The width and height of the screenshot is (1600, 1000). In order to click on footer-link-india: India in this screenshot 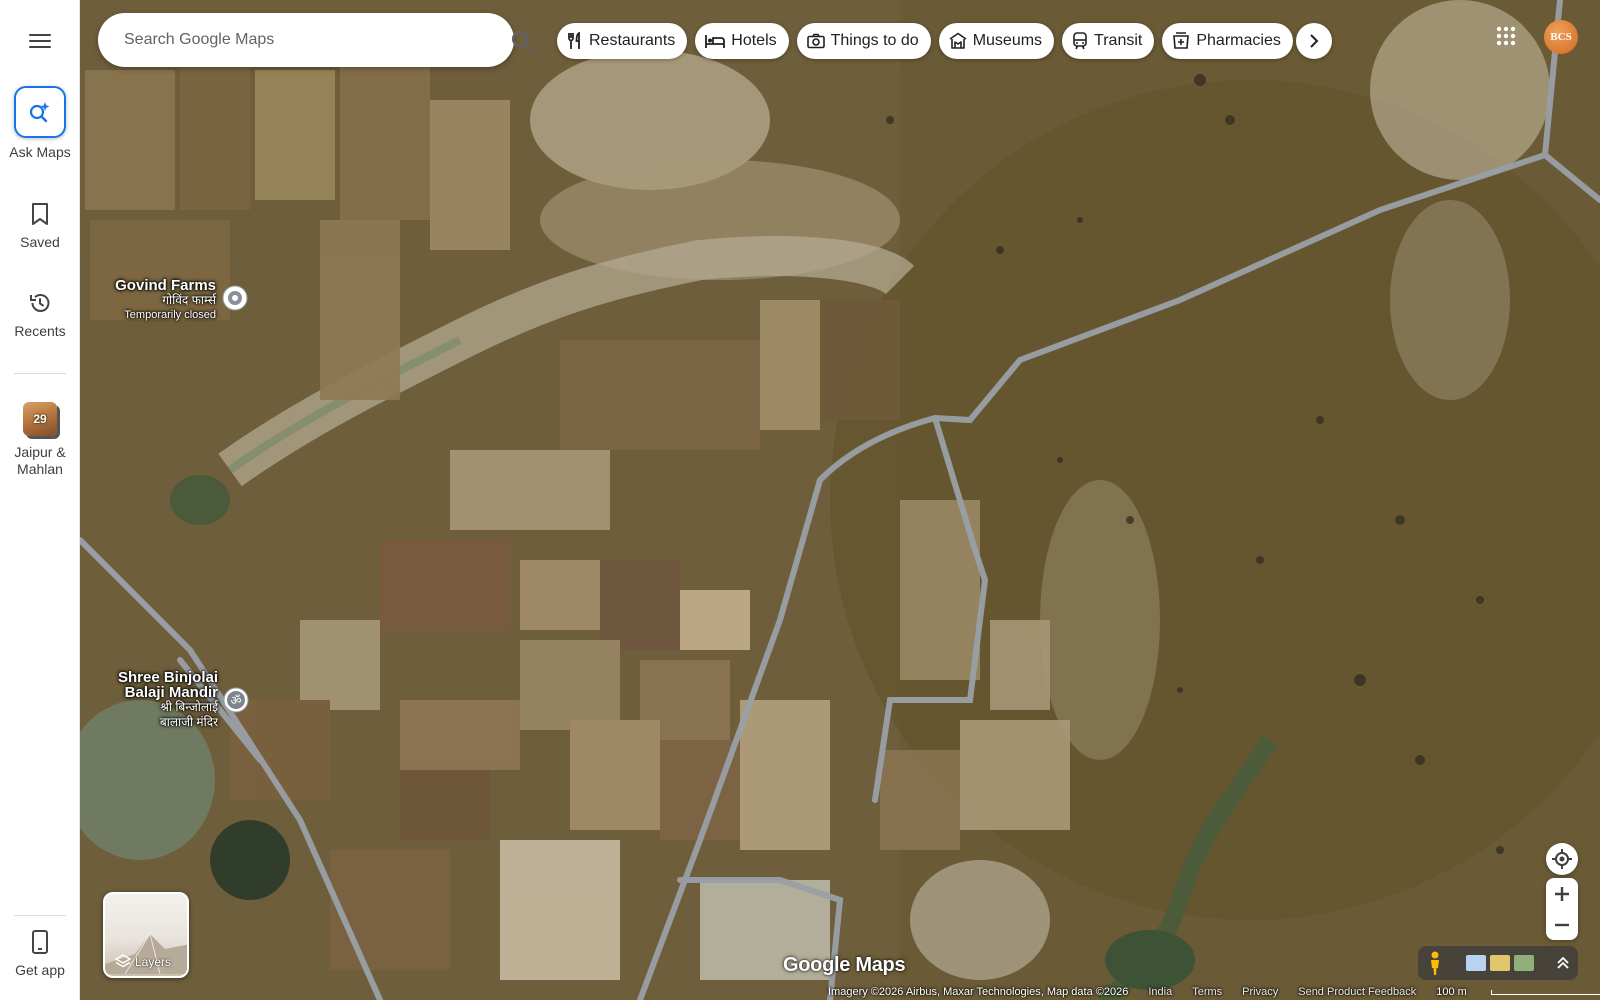, I will do `click(1160, 992)`.